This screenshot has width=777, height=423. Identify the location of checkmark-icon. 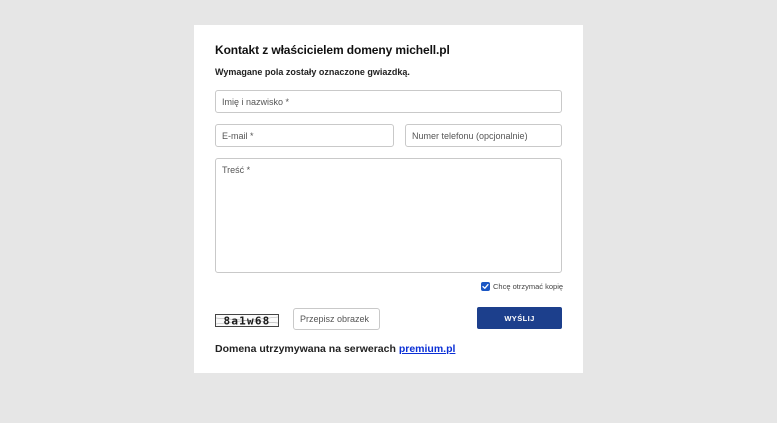
(485, 286).